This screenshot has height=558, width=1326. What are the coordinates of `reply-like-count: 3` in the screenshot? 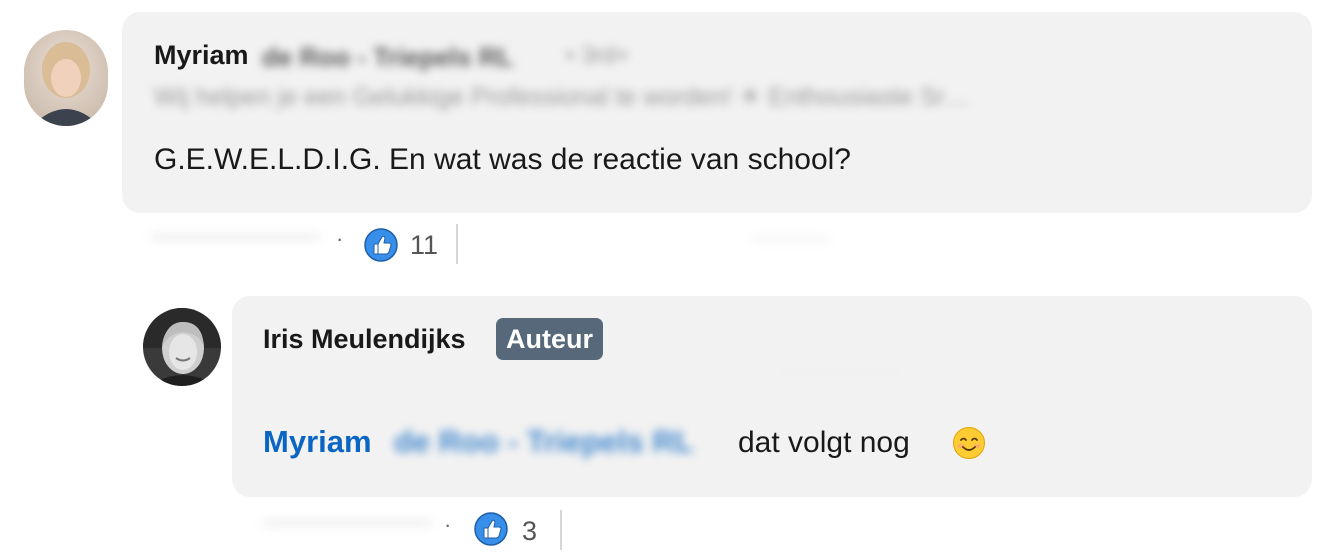 It's located at (529, 531).